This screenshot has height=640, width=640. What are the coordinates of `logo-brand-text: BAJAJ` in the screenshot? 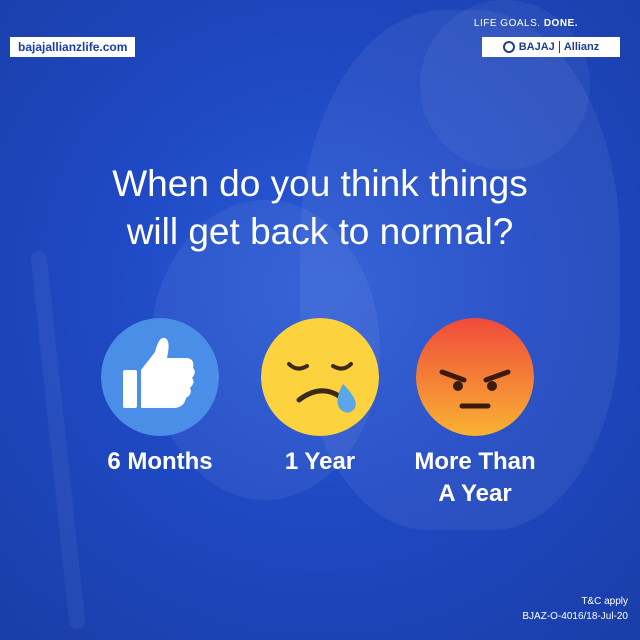 It's located at (536, 47).